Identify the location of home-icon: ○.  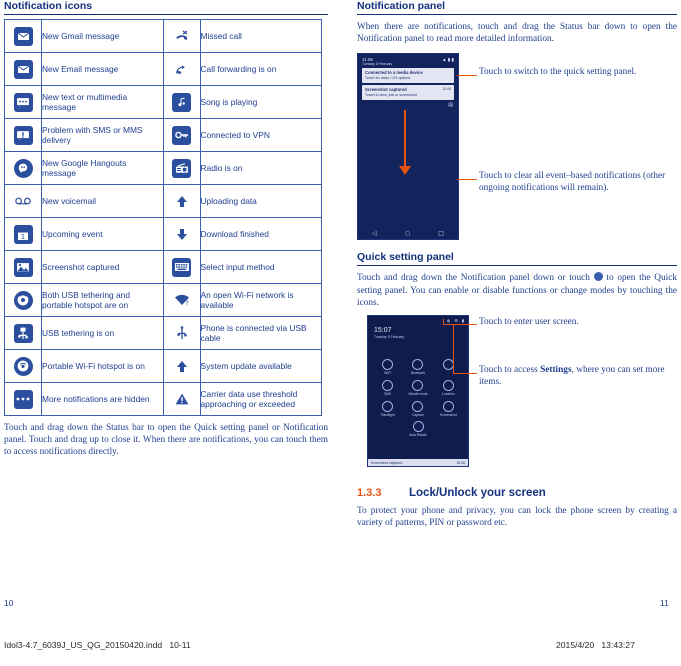
(407, 233).